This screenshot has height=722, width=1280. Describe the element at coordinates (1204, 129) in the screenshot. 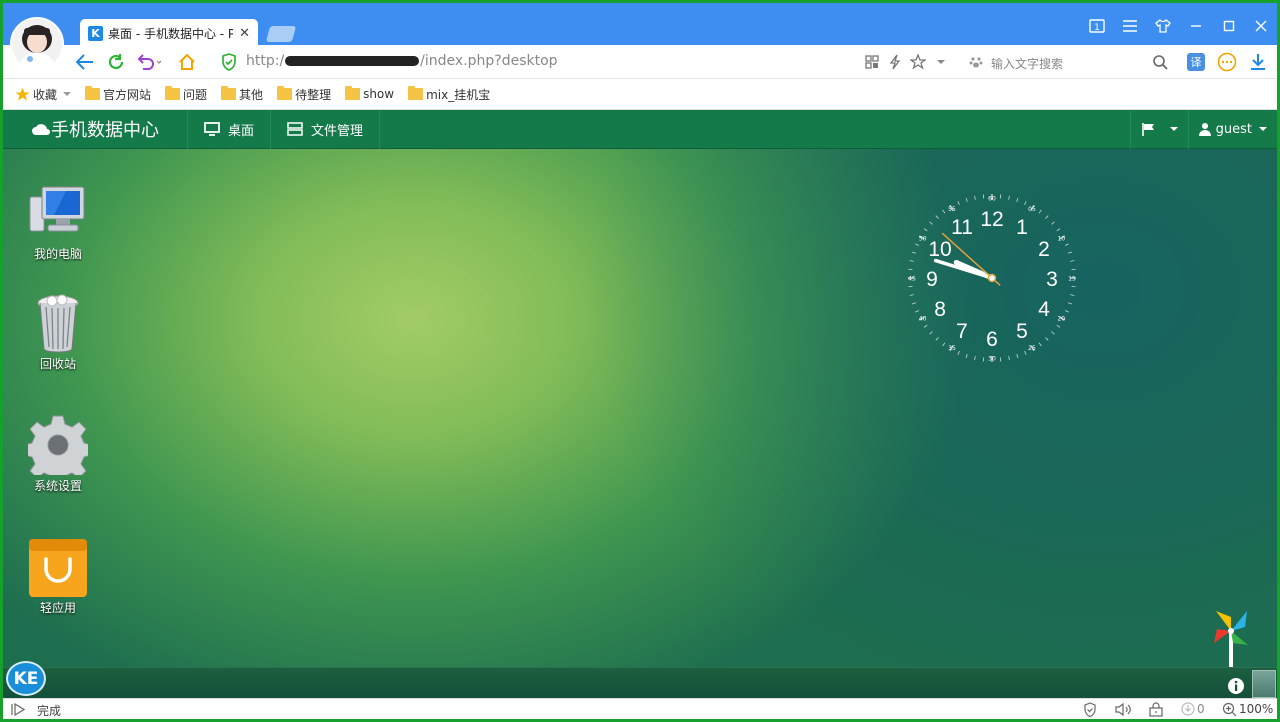

I see `user-icon` at that location.